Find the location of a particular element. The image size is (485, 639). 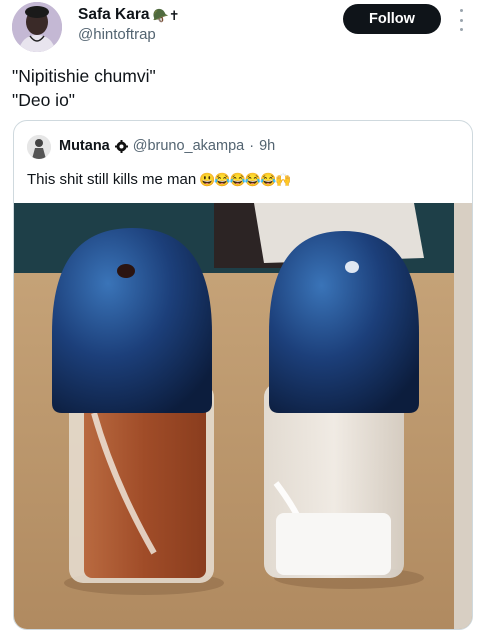

quote-avatar-image is located at coordinates (39, 147).